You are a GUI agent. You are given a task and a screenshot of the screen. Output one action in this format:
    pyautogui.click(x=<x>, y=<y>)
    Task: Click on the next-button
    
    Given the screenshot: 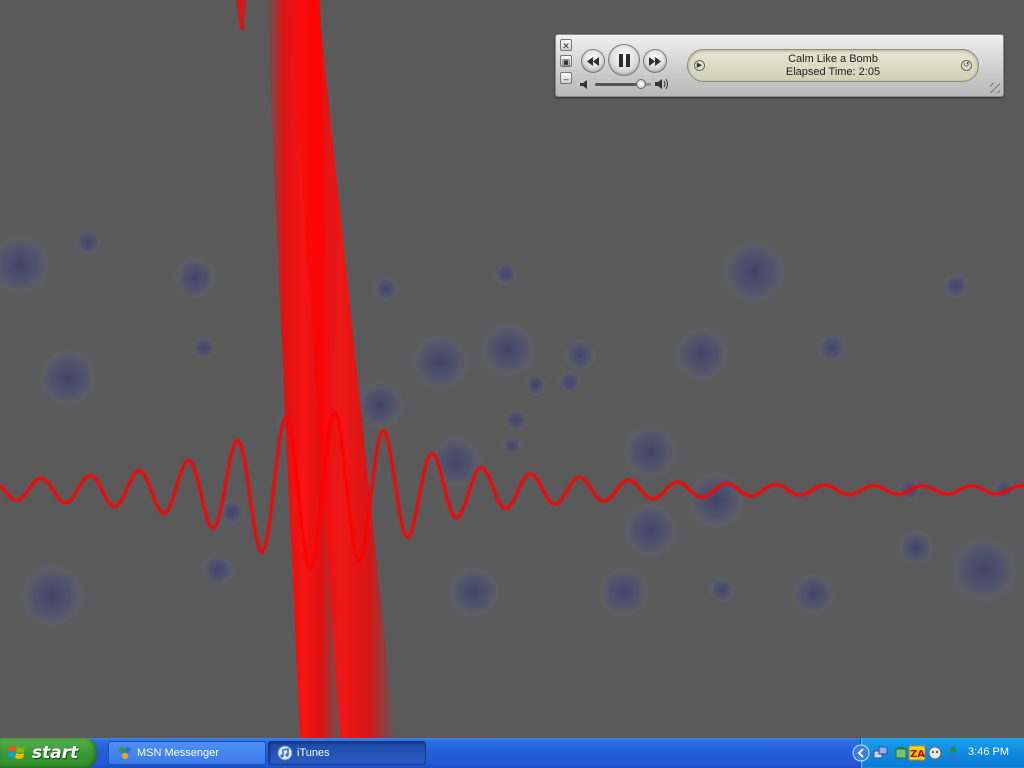 What is the action you would take?
    pyautogui.click(x=655, y=61)
    